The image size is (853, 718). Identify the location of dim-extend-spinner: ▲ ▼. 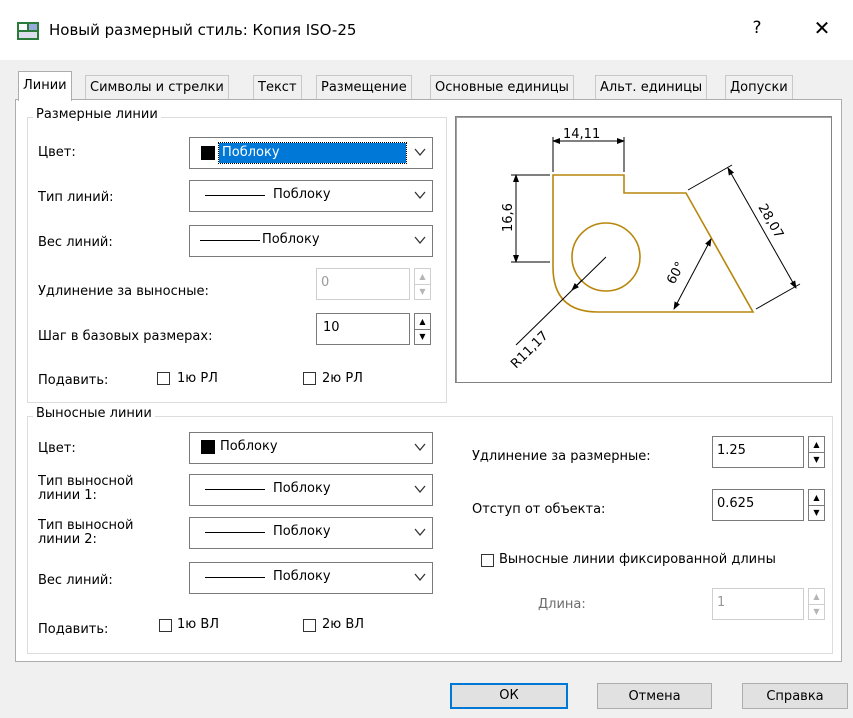
(422, 284).